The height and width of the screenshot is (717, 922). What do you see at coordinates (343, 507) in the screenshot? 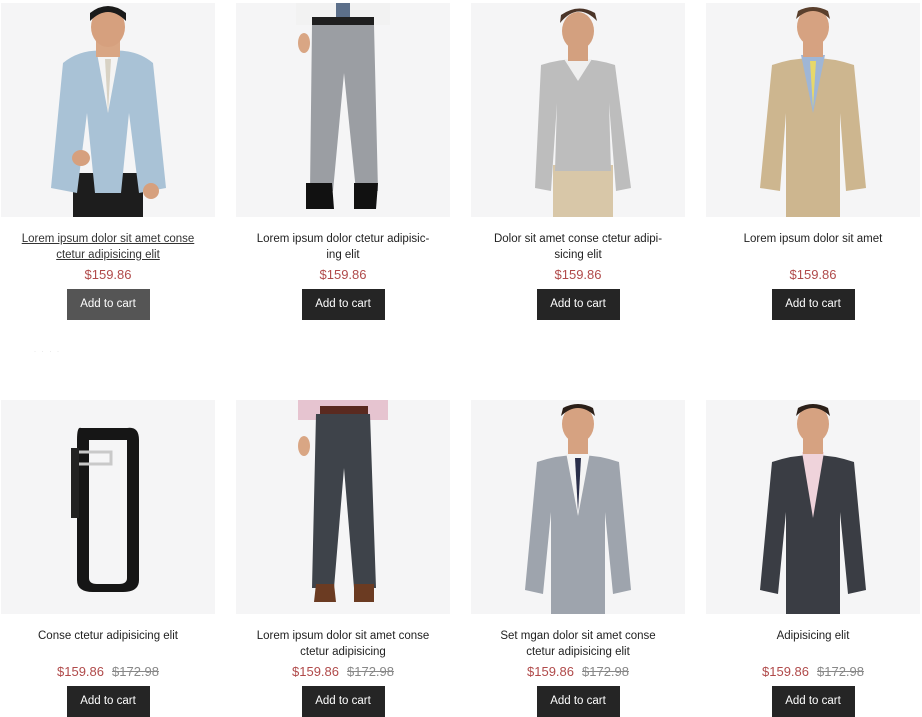
I see `product-image-charcoal-trousers` at bounding box center [343, 507].